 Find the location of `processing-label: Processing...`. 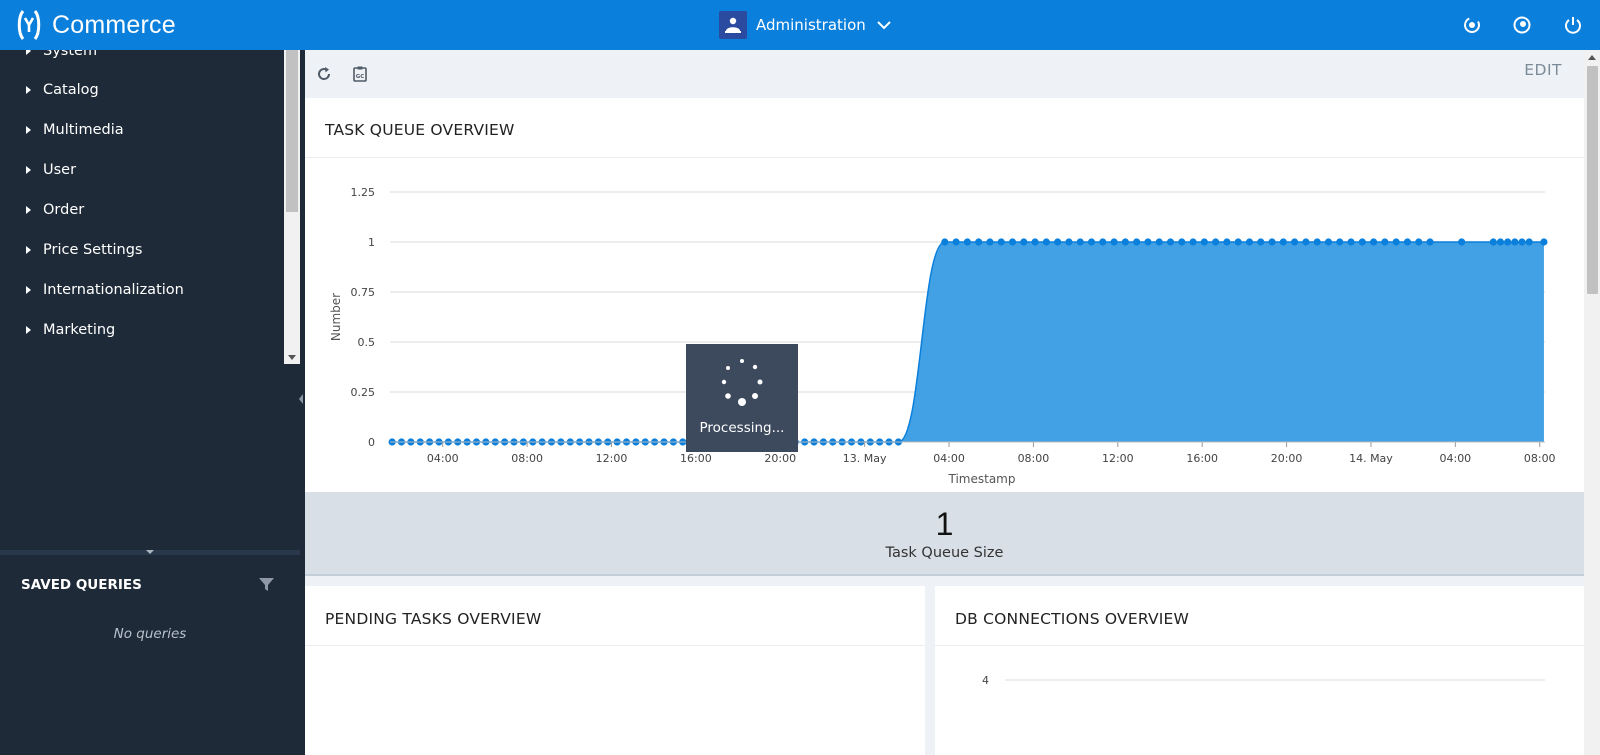

processing-label: Processing... is located at coordinates (742, 428).